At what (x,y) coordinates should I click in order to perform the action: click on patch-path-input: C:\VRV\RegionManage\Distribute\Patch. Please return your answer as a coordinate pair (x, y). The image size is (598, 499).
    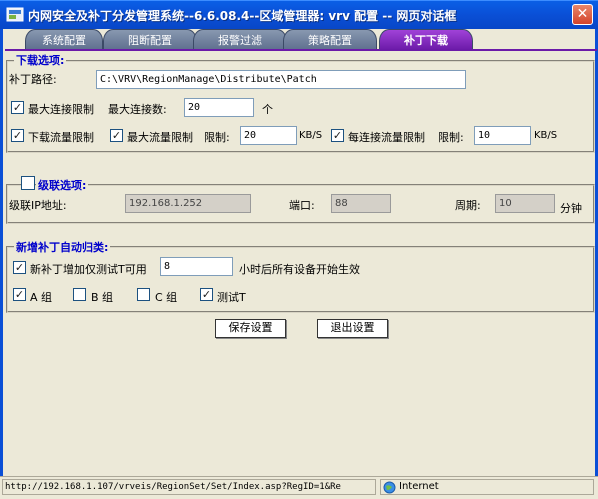
    Looking at the image, I should click on (281, 79).